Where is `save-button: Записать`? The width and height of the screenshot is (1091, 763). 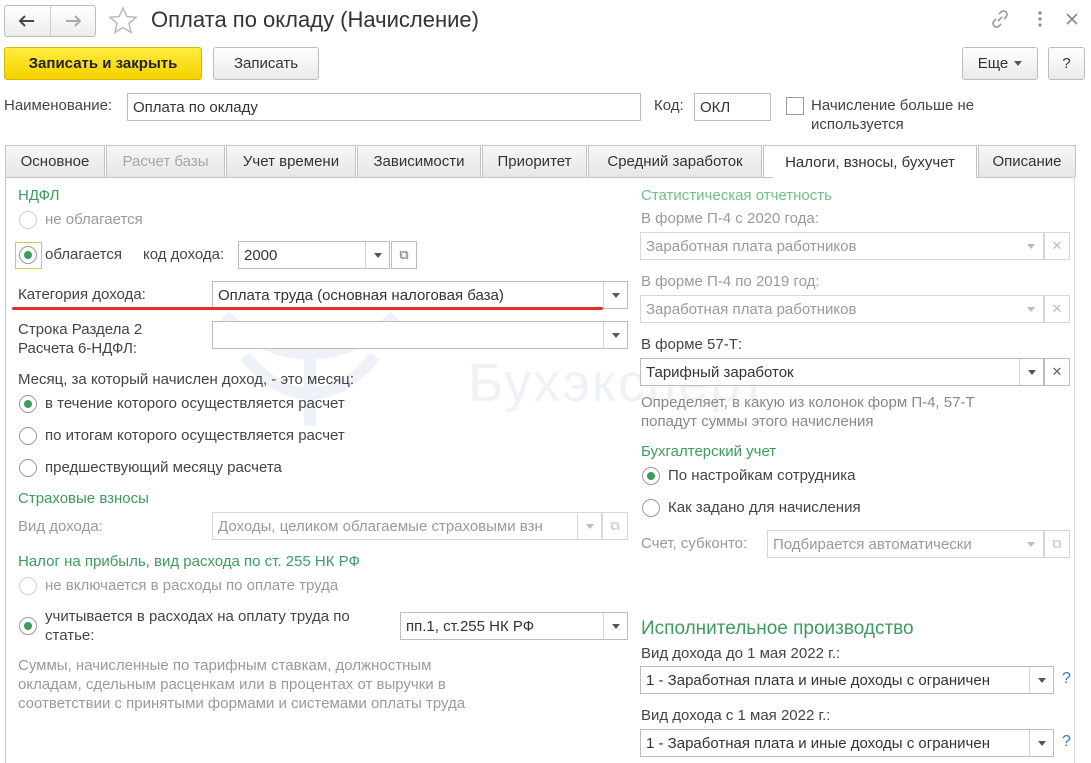 save-button: Записать is located at coordinates (266, 63).